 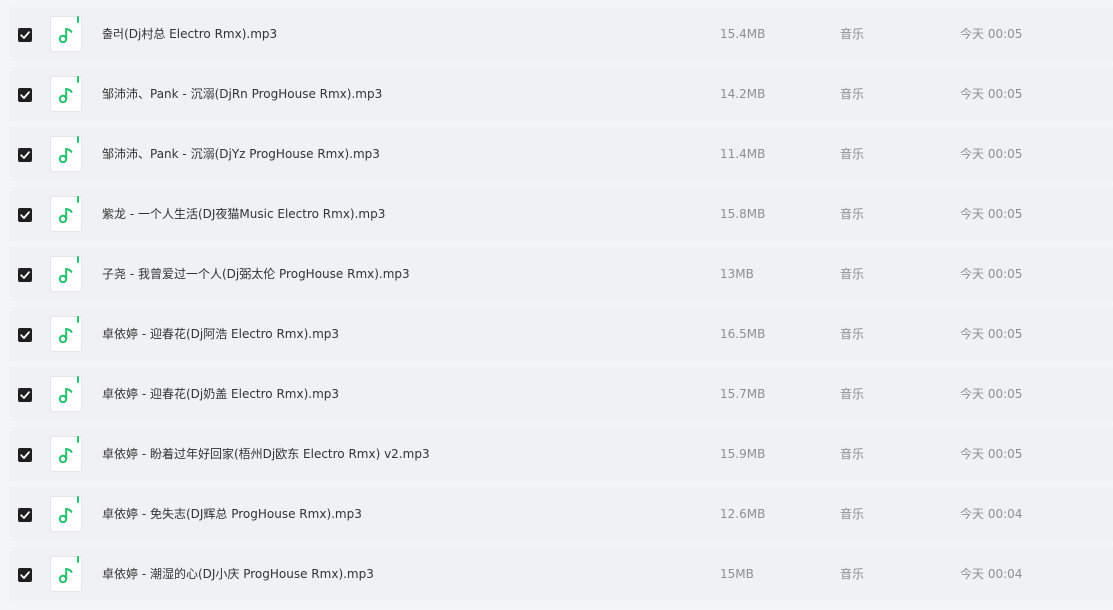 What do you see at coordinates (743, 94) in the screenshot?
I see `file-size: 14.2MB` at bounding box center [743, 94].